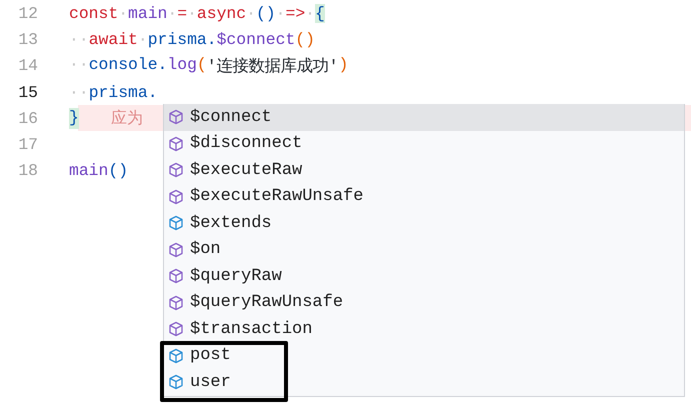  What do you see at coordinates (201, 65) in the screenshot?
I see `paren-token: (` at bounding box center [201, 65].